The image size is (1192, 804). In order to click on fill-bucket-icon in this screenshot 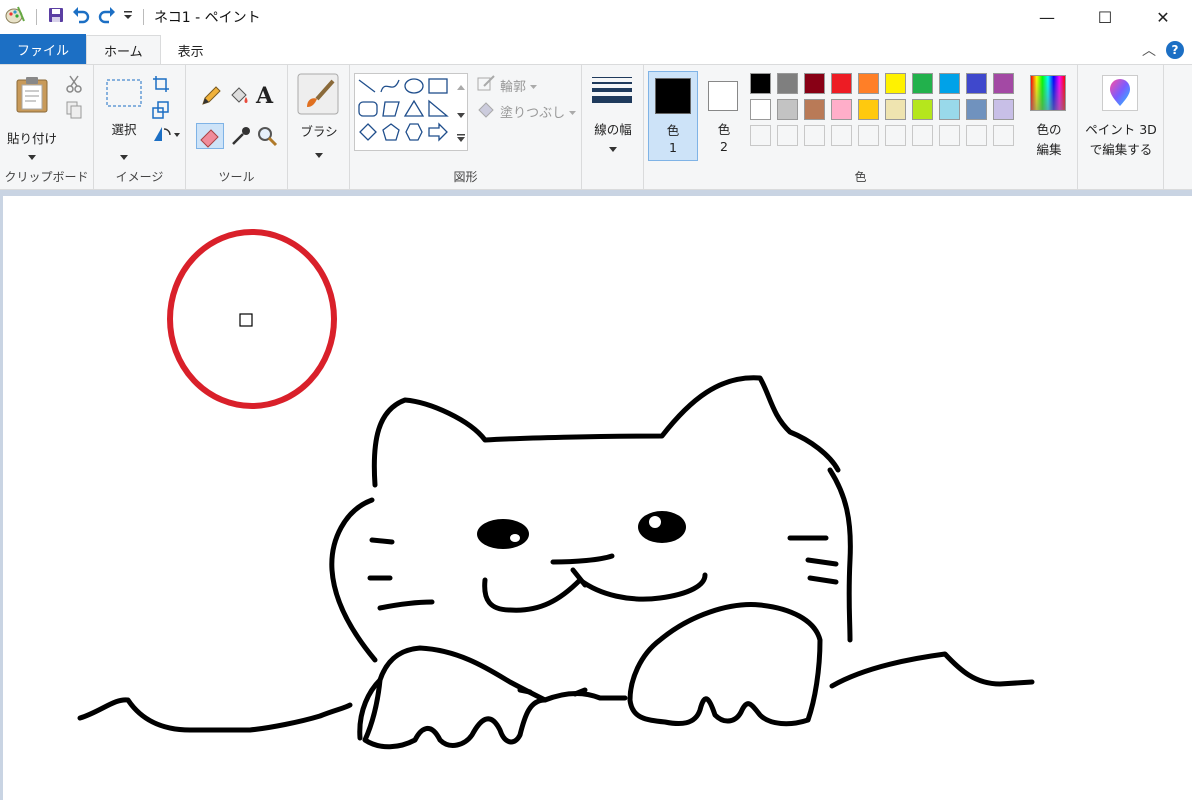, I will do `click(239, 98)`.